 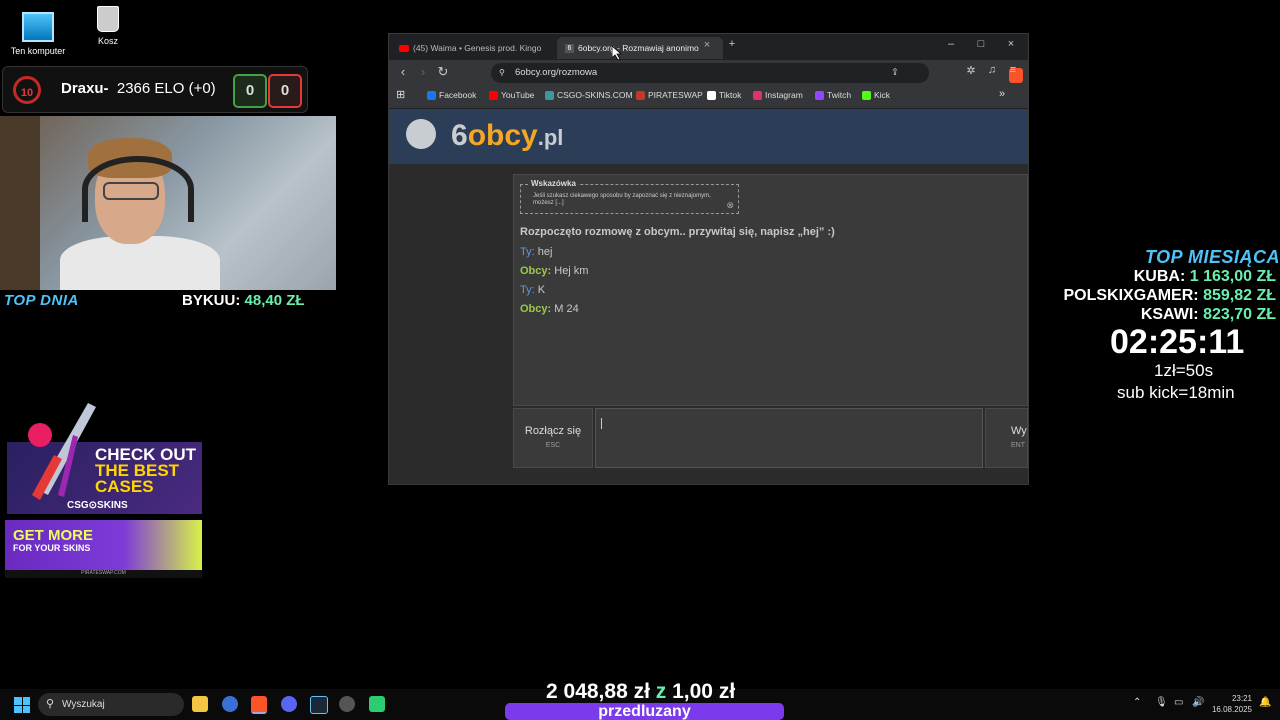 What do you see at coordinates (1013, 70) in the screenshot?
I see `menu-icon: ≡` at bounding box center [1013, 70].